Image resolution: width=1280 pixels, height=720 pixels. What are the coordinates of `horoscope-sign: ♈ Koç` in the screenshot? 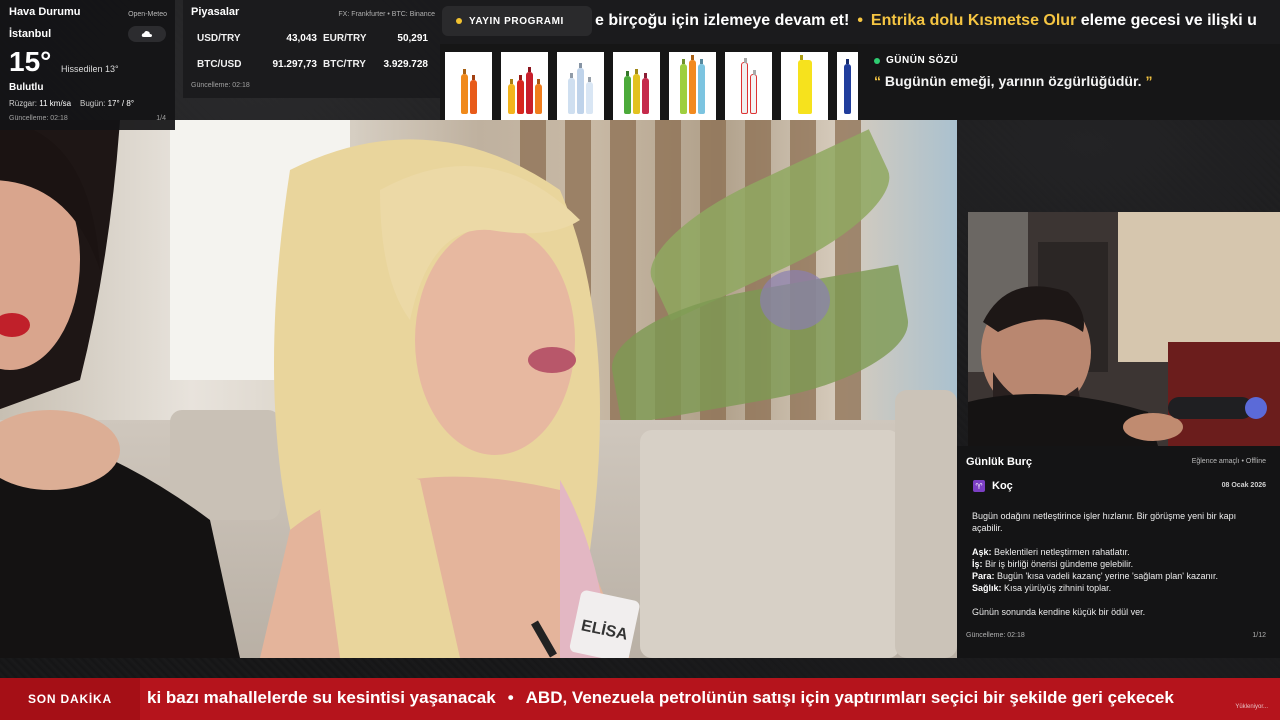 It's located at (993, 486).